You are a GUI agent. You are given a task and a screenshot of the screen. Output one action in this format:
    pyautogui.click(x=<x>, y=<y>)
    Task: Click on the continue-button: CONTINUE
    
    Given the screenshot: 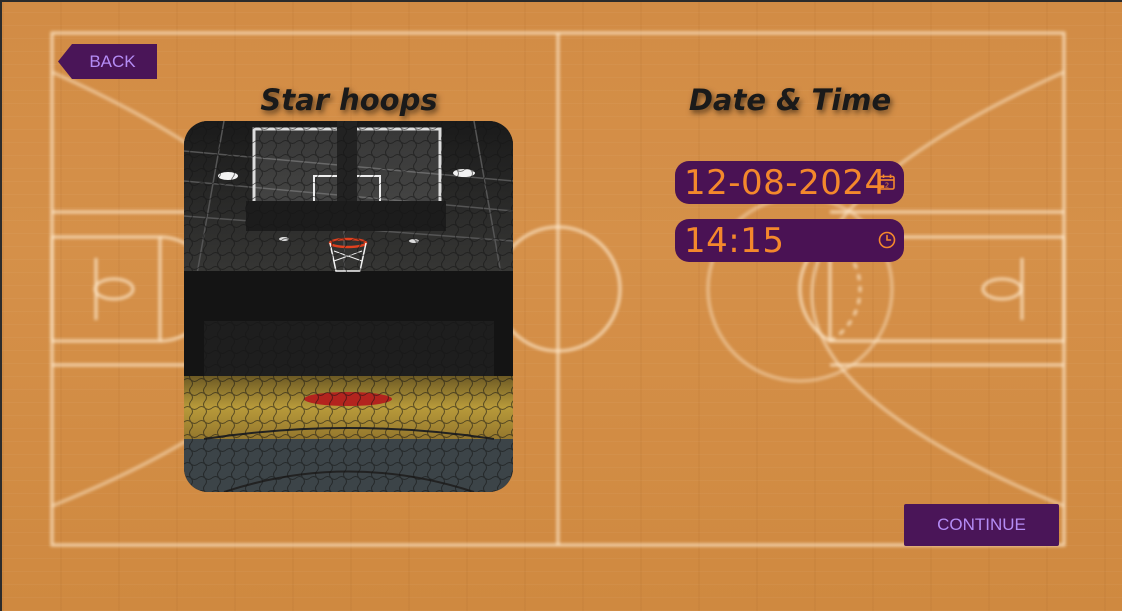 What is the action you would take?
    pyautogui.click(x=981, y=525)
    